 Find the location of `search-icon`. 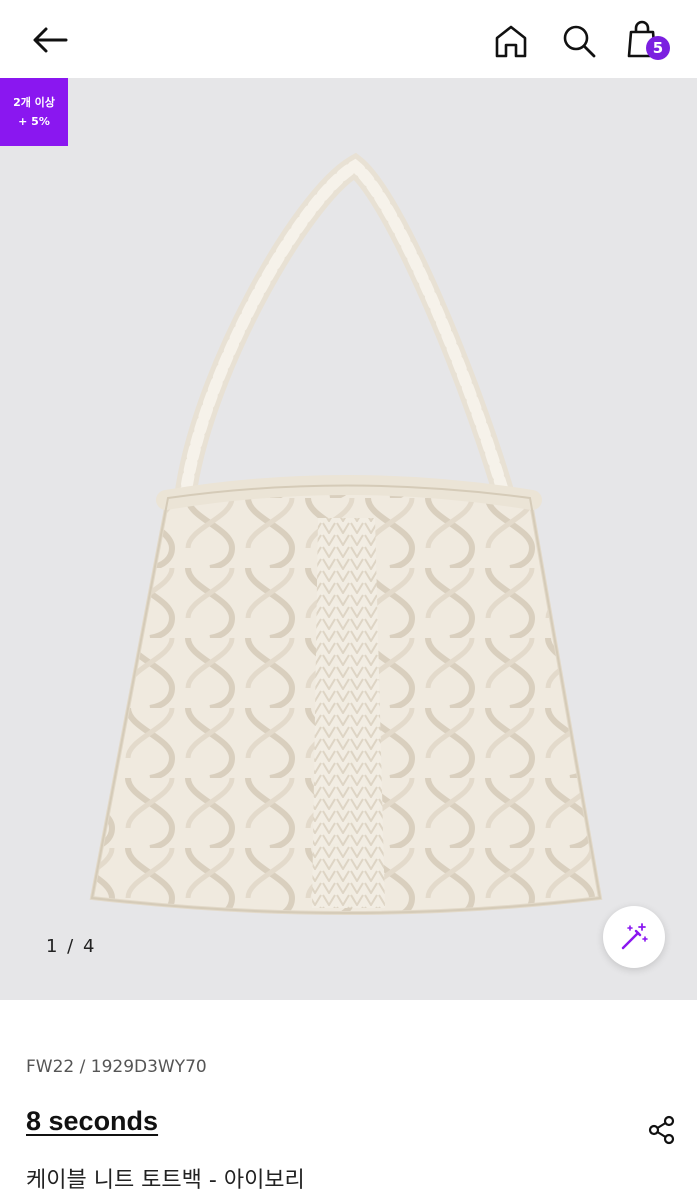

search-icon is located at coordinates (579, 41).